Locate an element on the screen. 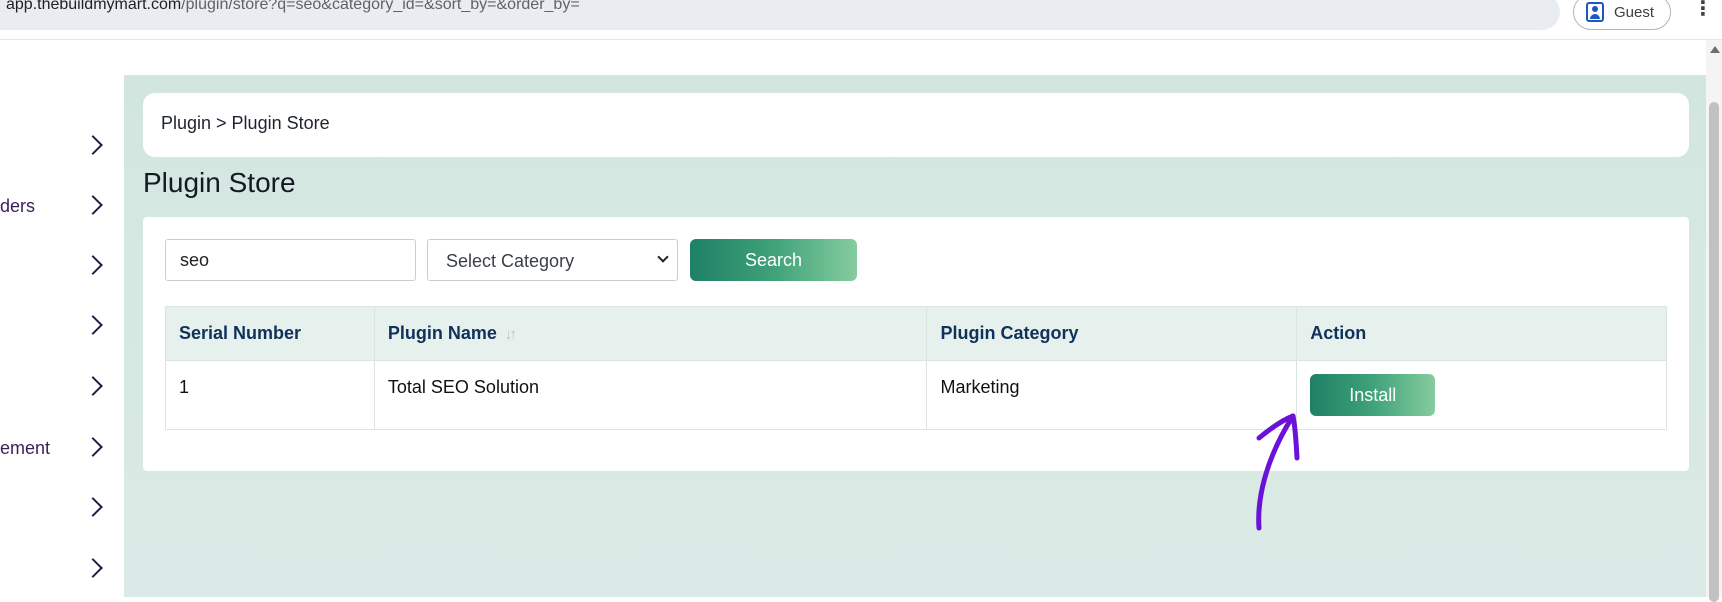 The image size is (1722, 602). url-host: app.thebuildmymart.com is located at coordinates (94, 6).